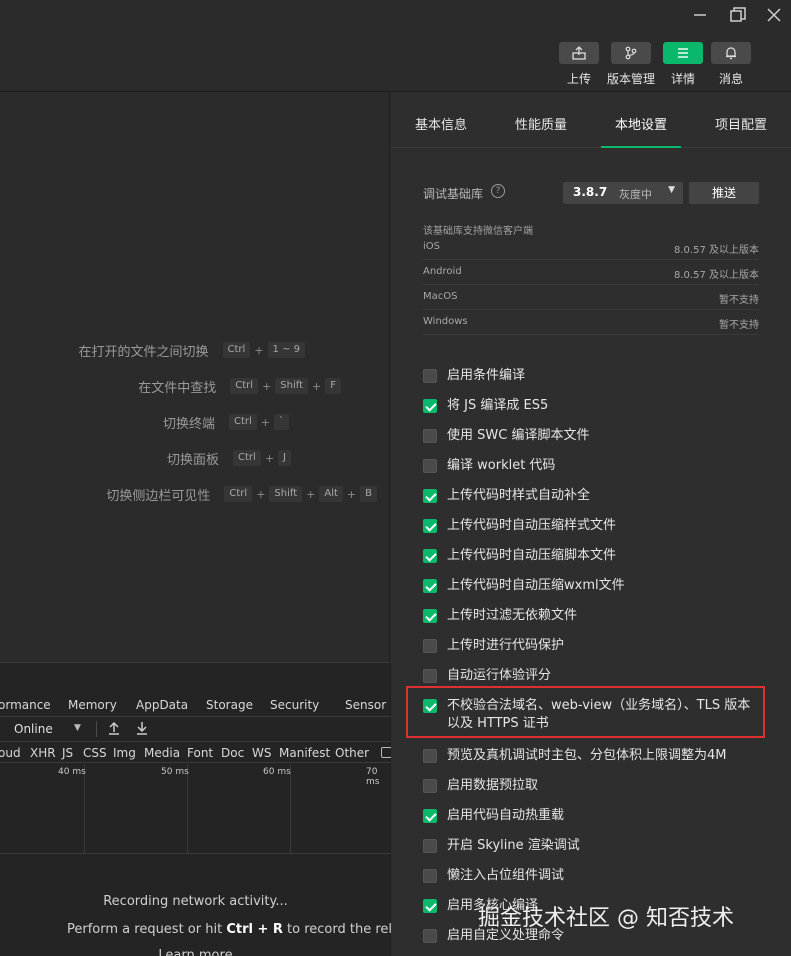 This screenshot has height=956, width=791. I want to click on filter-xhr: XHR, so click(43, 753).